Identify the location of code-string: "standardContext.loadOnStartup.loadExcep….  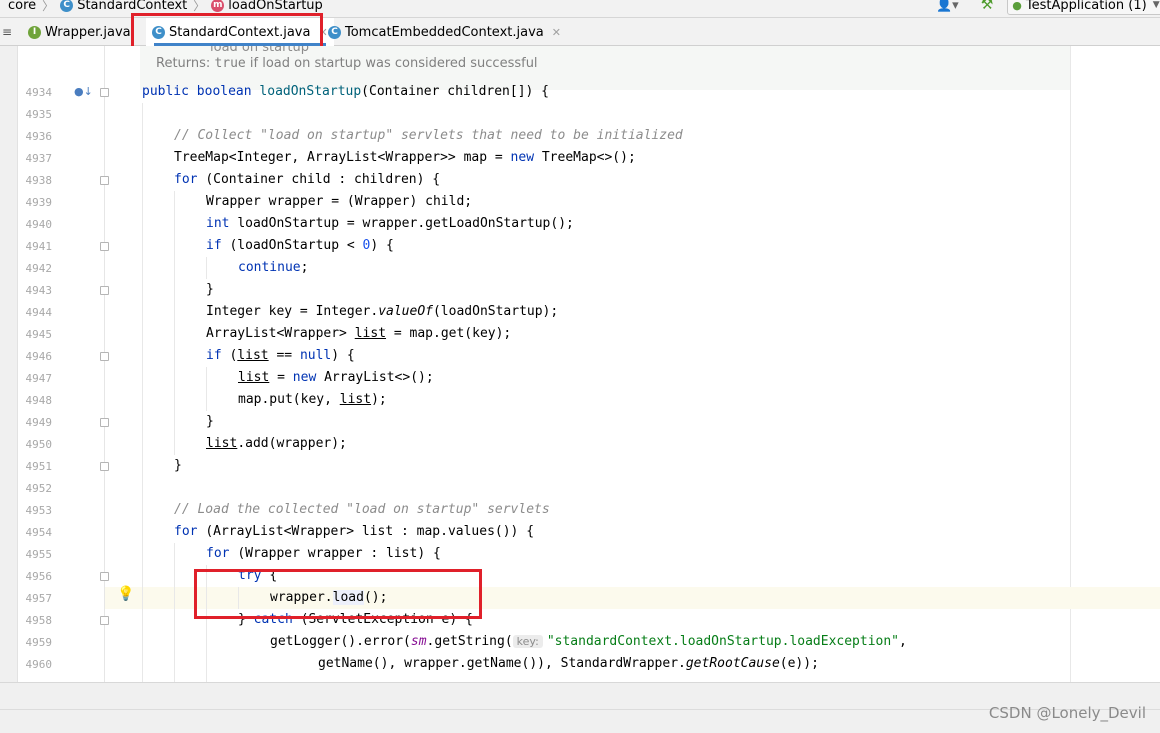
(723, 641).